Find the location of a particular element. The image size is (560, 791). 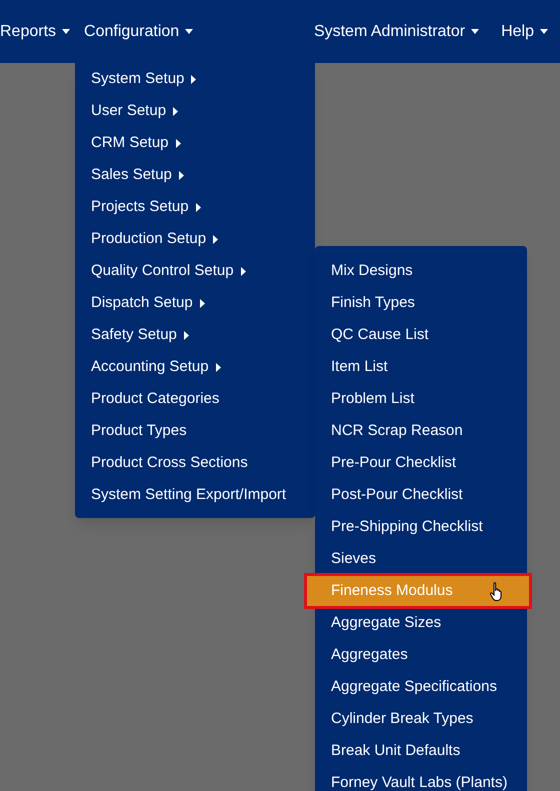

submenu-item: Post-Pour Checklist is located at coordinates (421, 495).